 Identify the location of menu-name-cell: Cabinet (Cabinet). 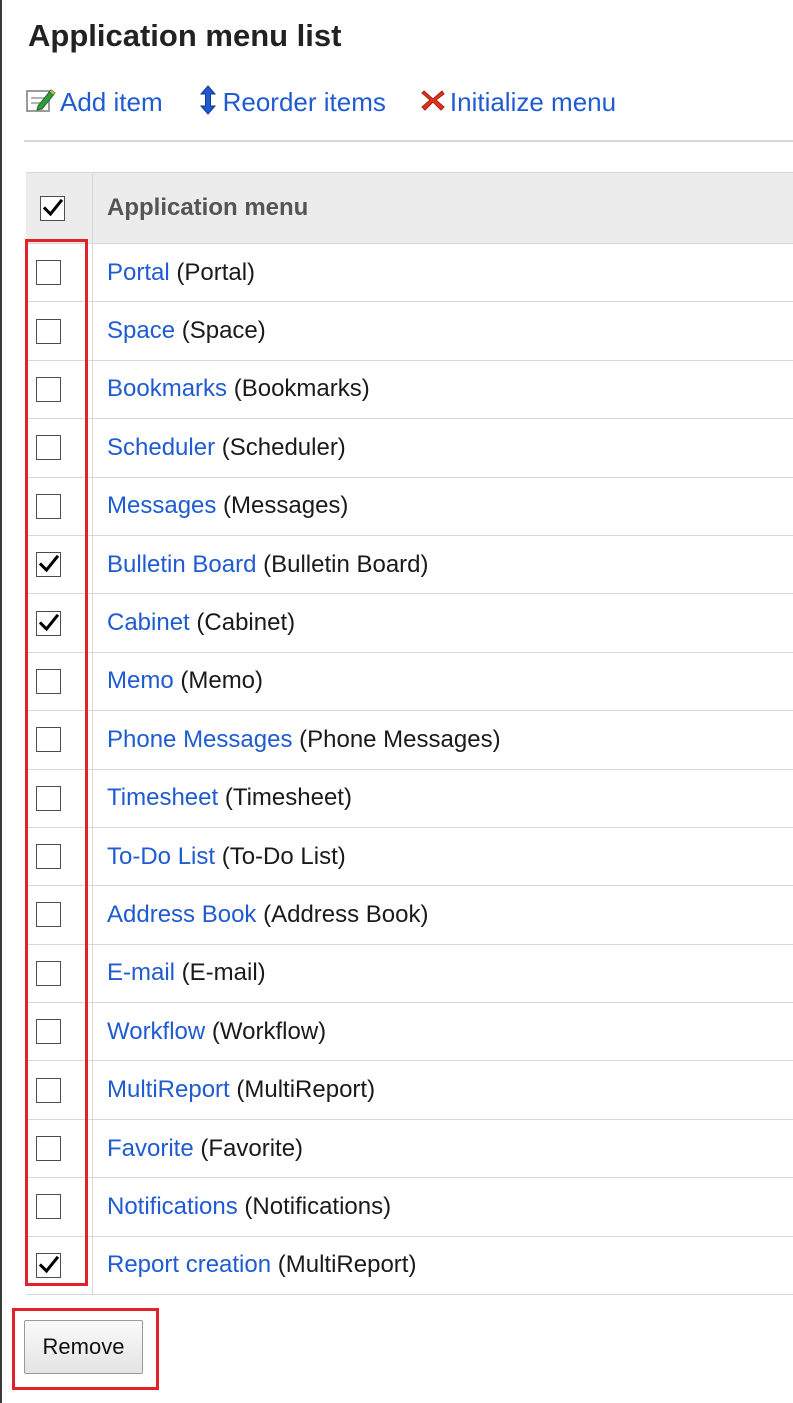
(442, 623).